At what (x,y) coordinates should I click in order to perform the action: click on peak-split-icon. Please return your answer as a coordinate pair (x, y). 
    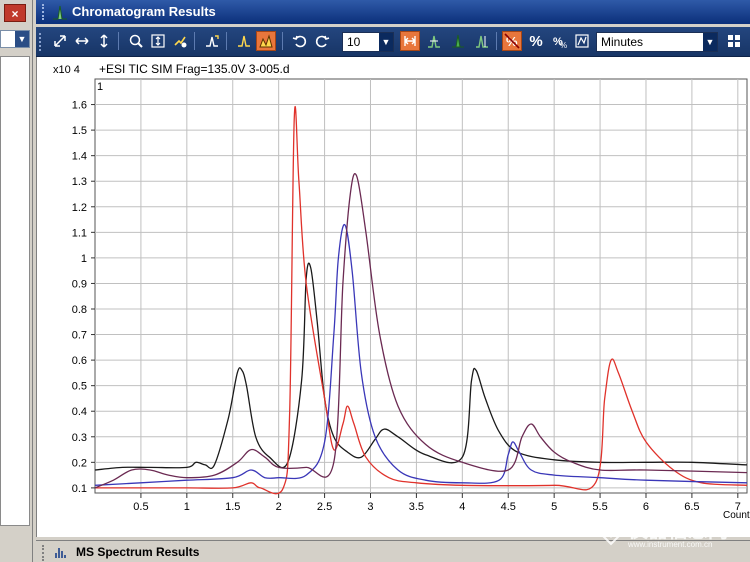
    Looking at the image, I should click on (482, 41).